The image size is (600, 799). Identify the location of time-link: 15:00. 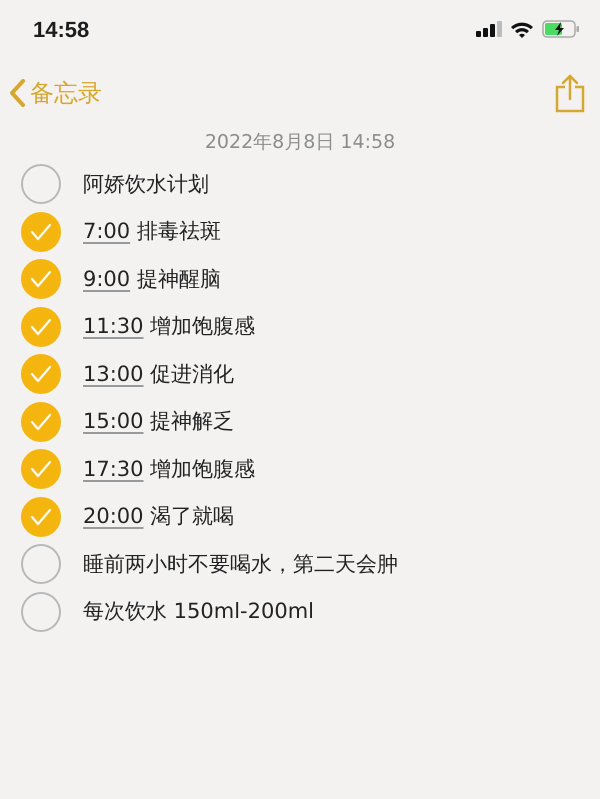
(113, 421).